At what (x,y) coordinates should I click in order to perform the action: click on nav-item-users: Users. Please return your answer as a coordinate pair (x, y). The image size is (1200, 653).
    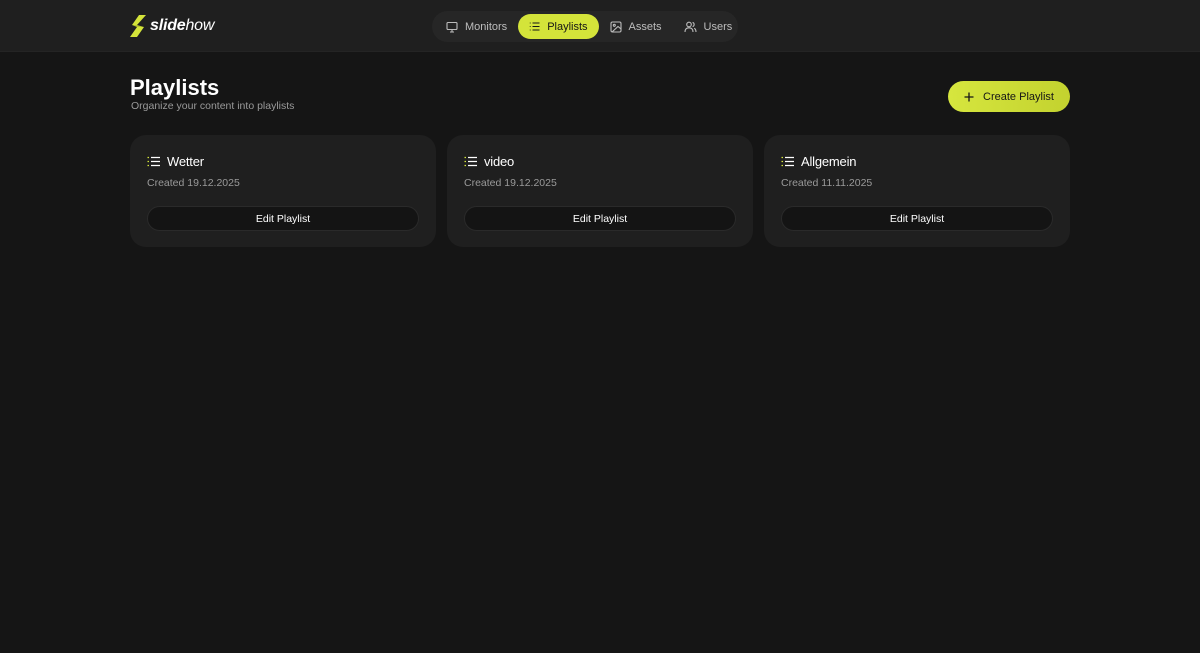
    Looking at the image, I should click on (708, 26).